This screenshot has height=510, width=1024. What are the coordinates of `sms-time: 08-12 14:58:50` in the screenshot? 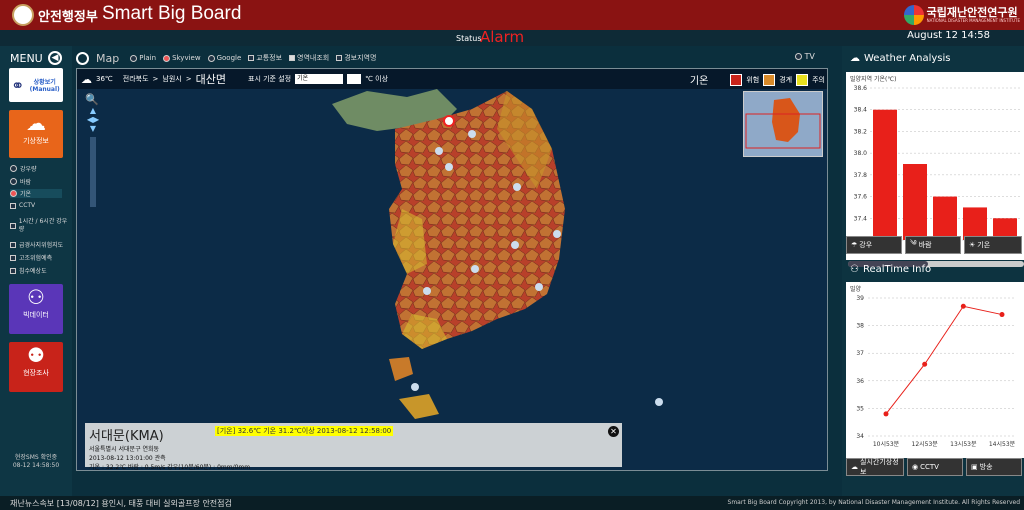 It's located at (36, 465).